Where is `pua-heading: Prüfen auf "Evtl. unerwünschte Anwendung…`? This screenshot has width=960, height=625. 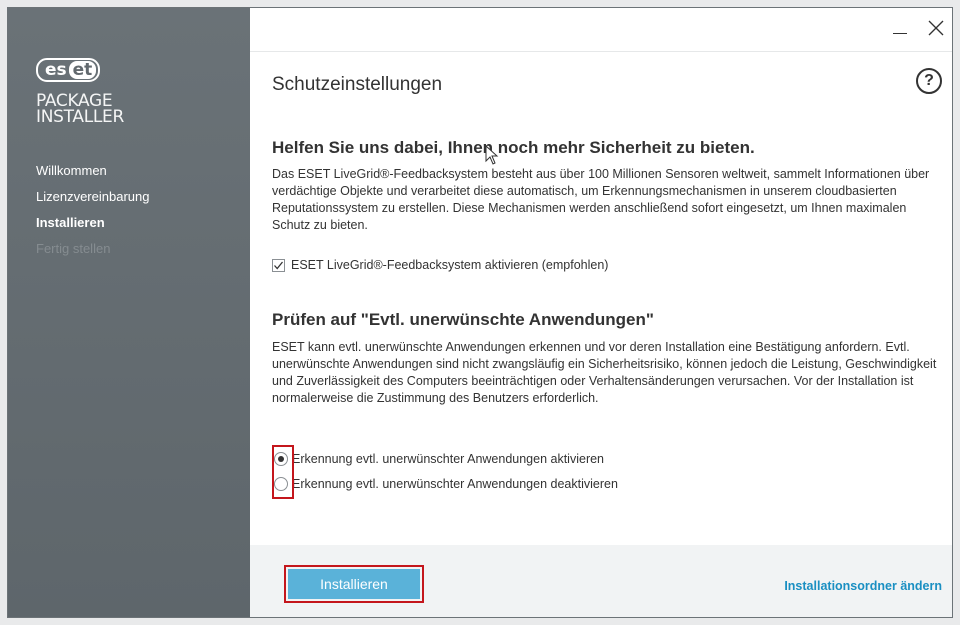
pua-heading: Prüfen auf "Evtl. unerwünschte Anwendung… is located at coordinates (463, 319).